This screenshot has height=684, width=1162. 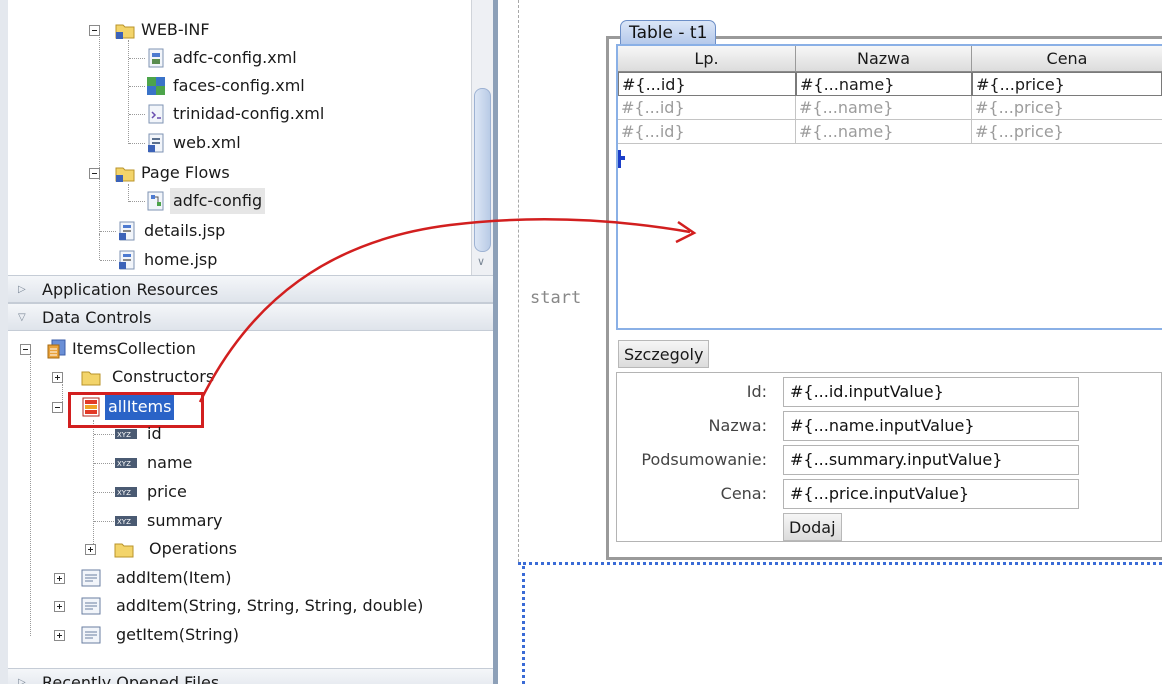 What do you see at coordinates (130, 289) in the screenshot?
I see `section-title: Application Resources` at bounding box center [130, 289].